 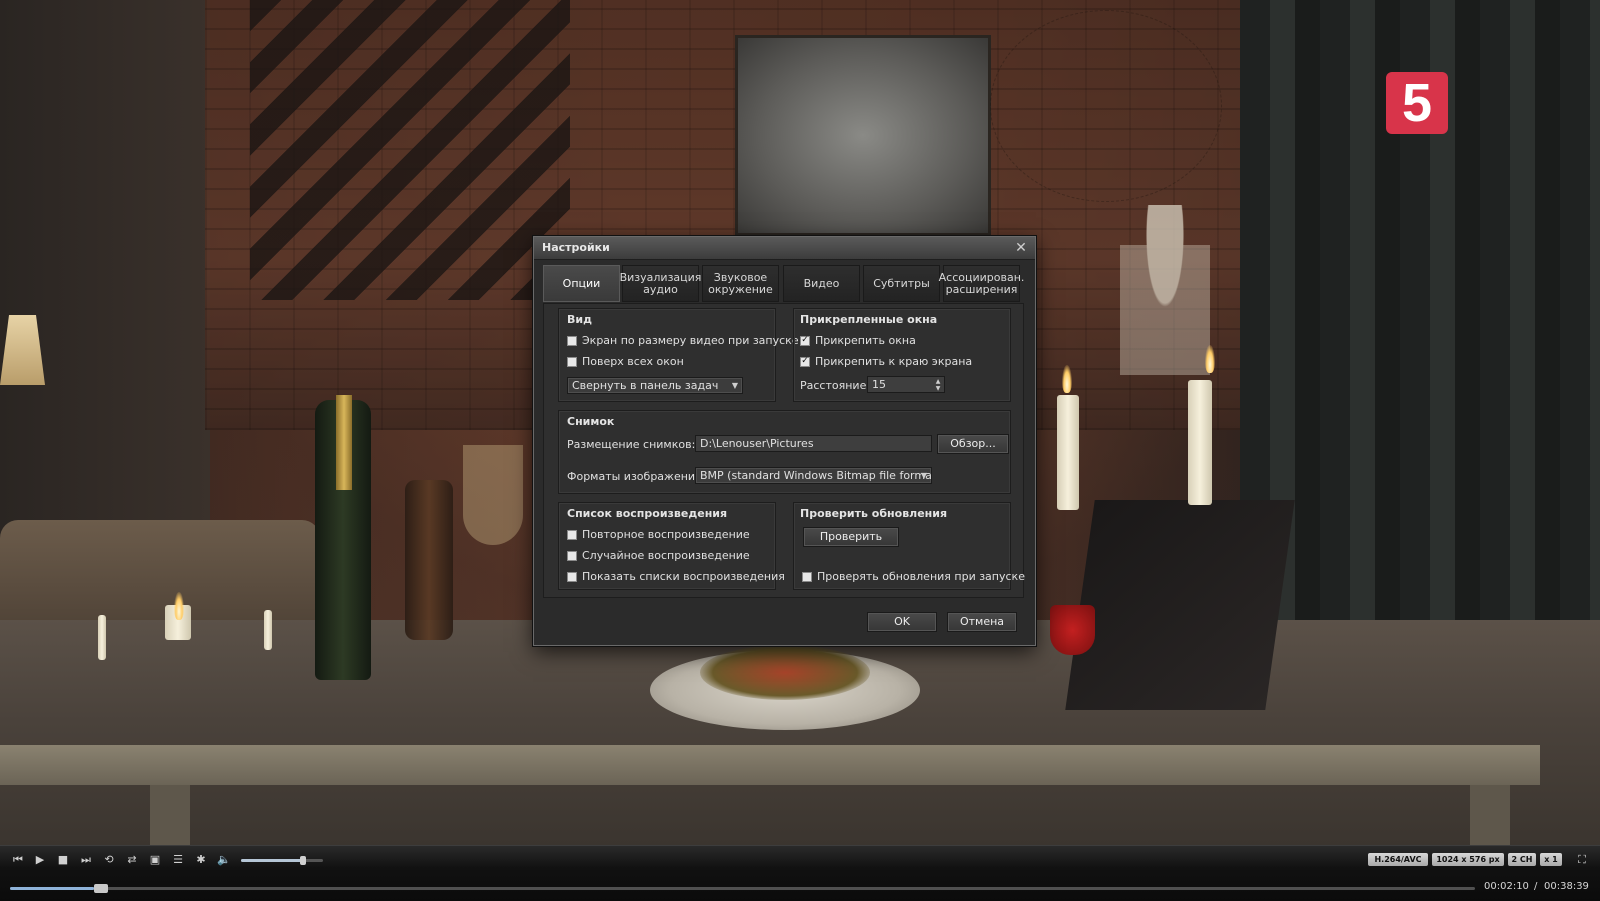 I want to click on image-format-label: Форматы изображений:, so click(x=636, y=476).